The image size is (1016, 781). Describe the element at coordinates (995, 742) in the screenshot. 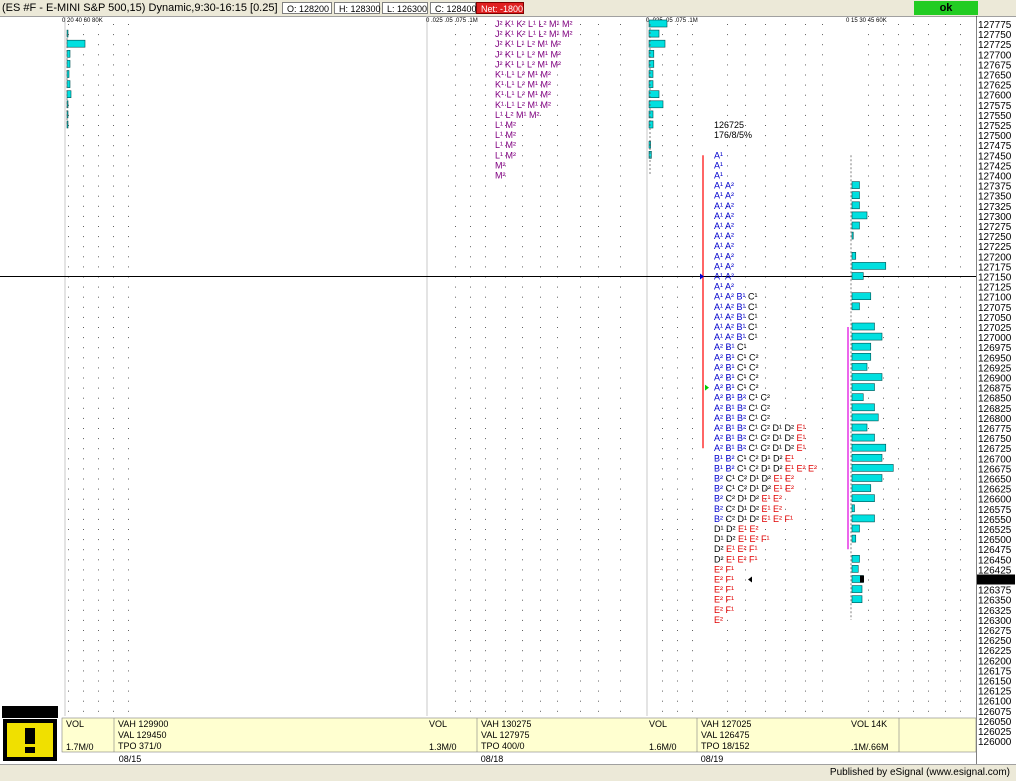

I see `price-tick: 126000` at that location.